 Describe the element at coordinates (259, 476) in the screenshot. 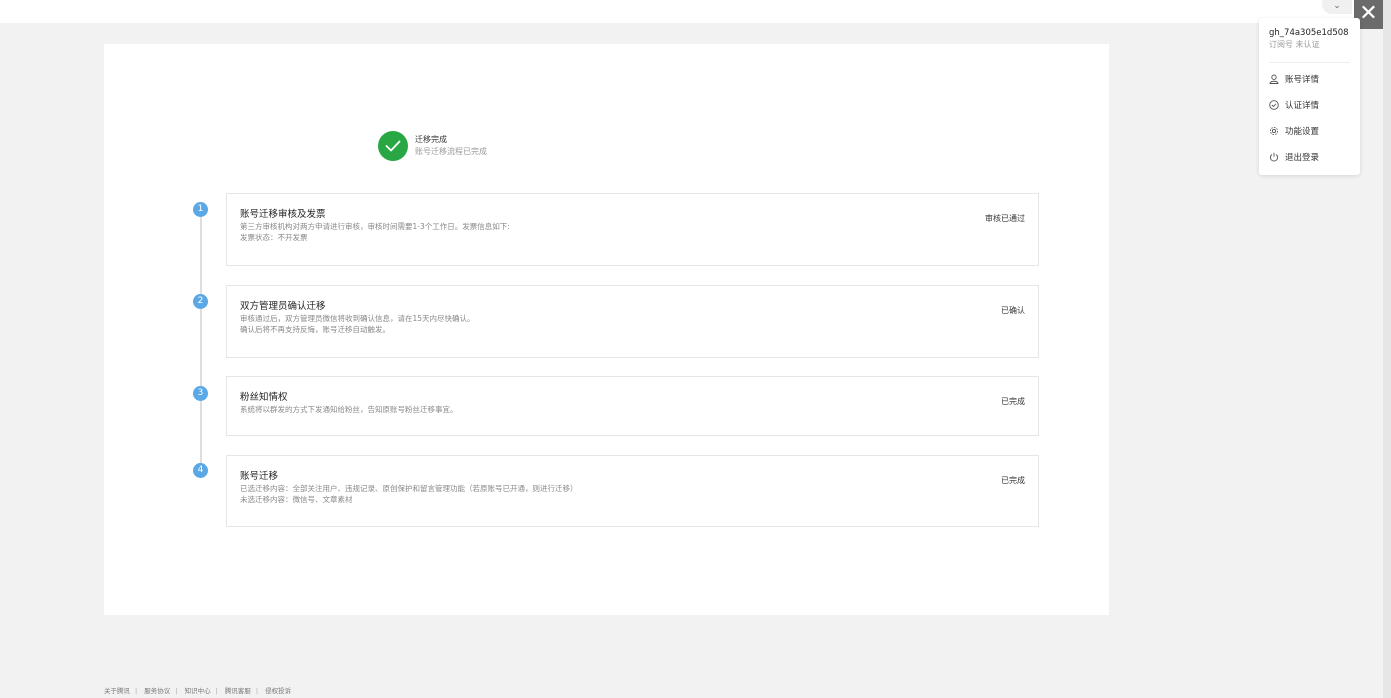

I see `step-title: 账号迁移` at that location.